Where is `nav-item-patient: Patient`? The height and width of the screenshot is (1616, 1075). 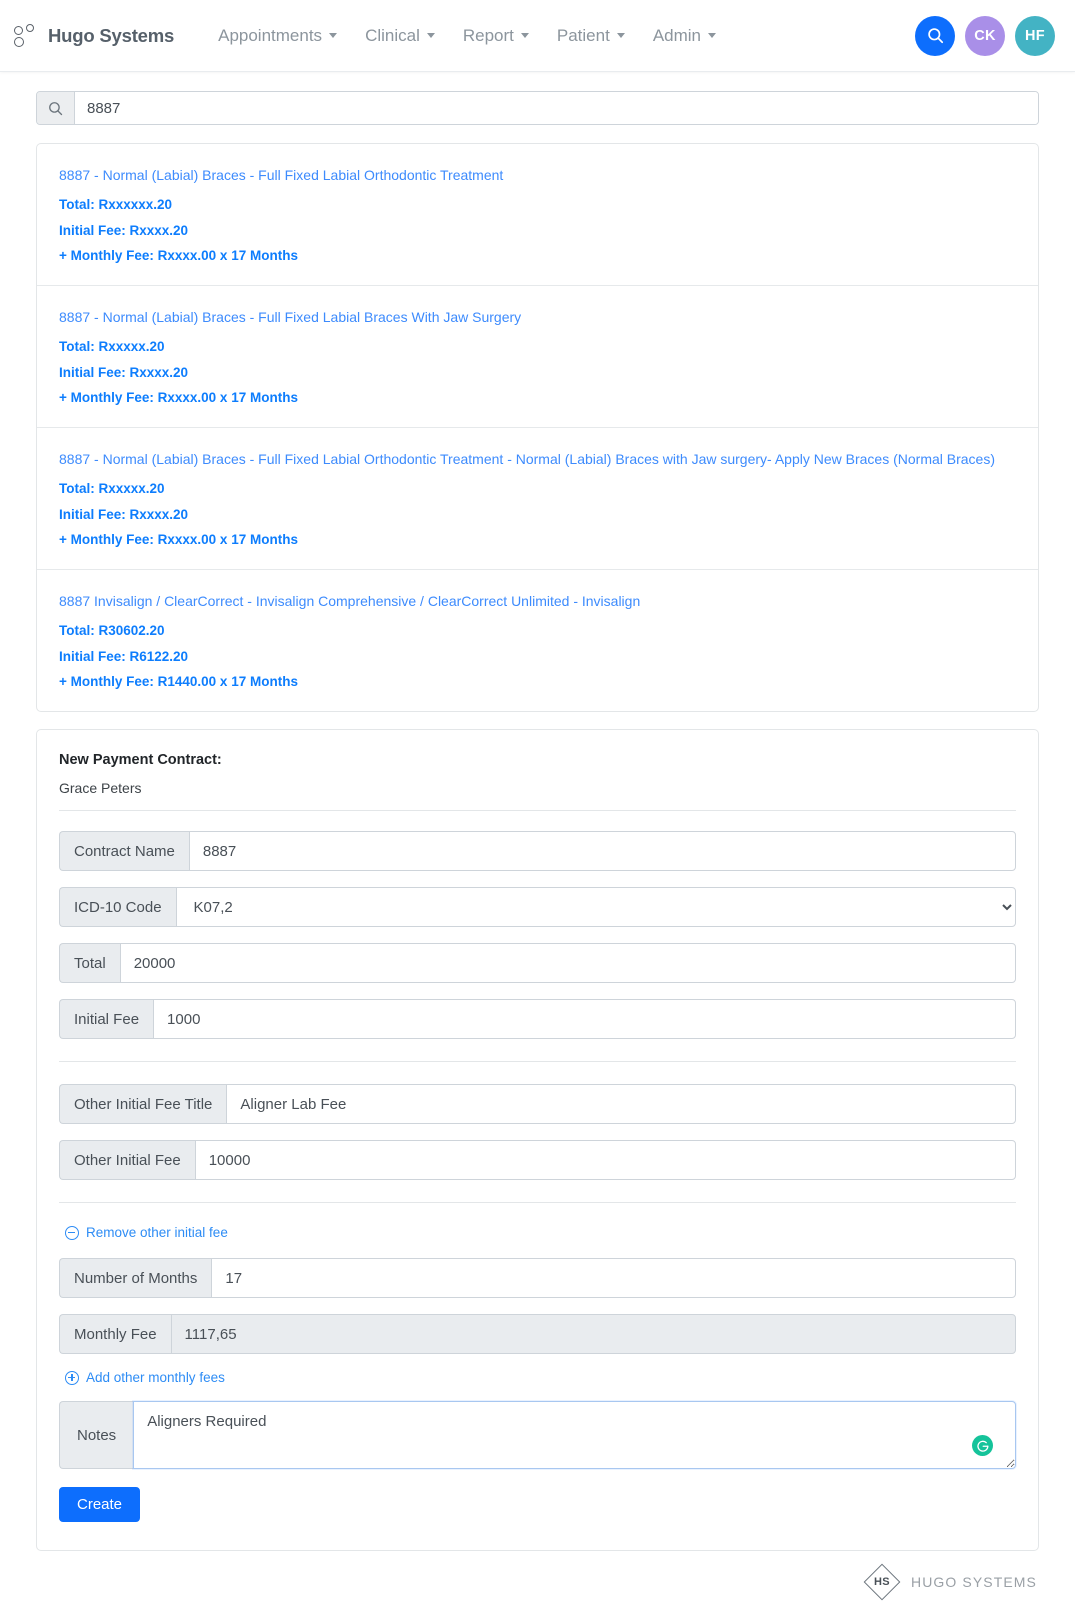 nav-item-patient: Patient is located at coordinates (591, 36).